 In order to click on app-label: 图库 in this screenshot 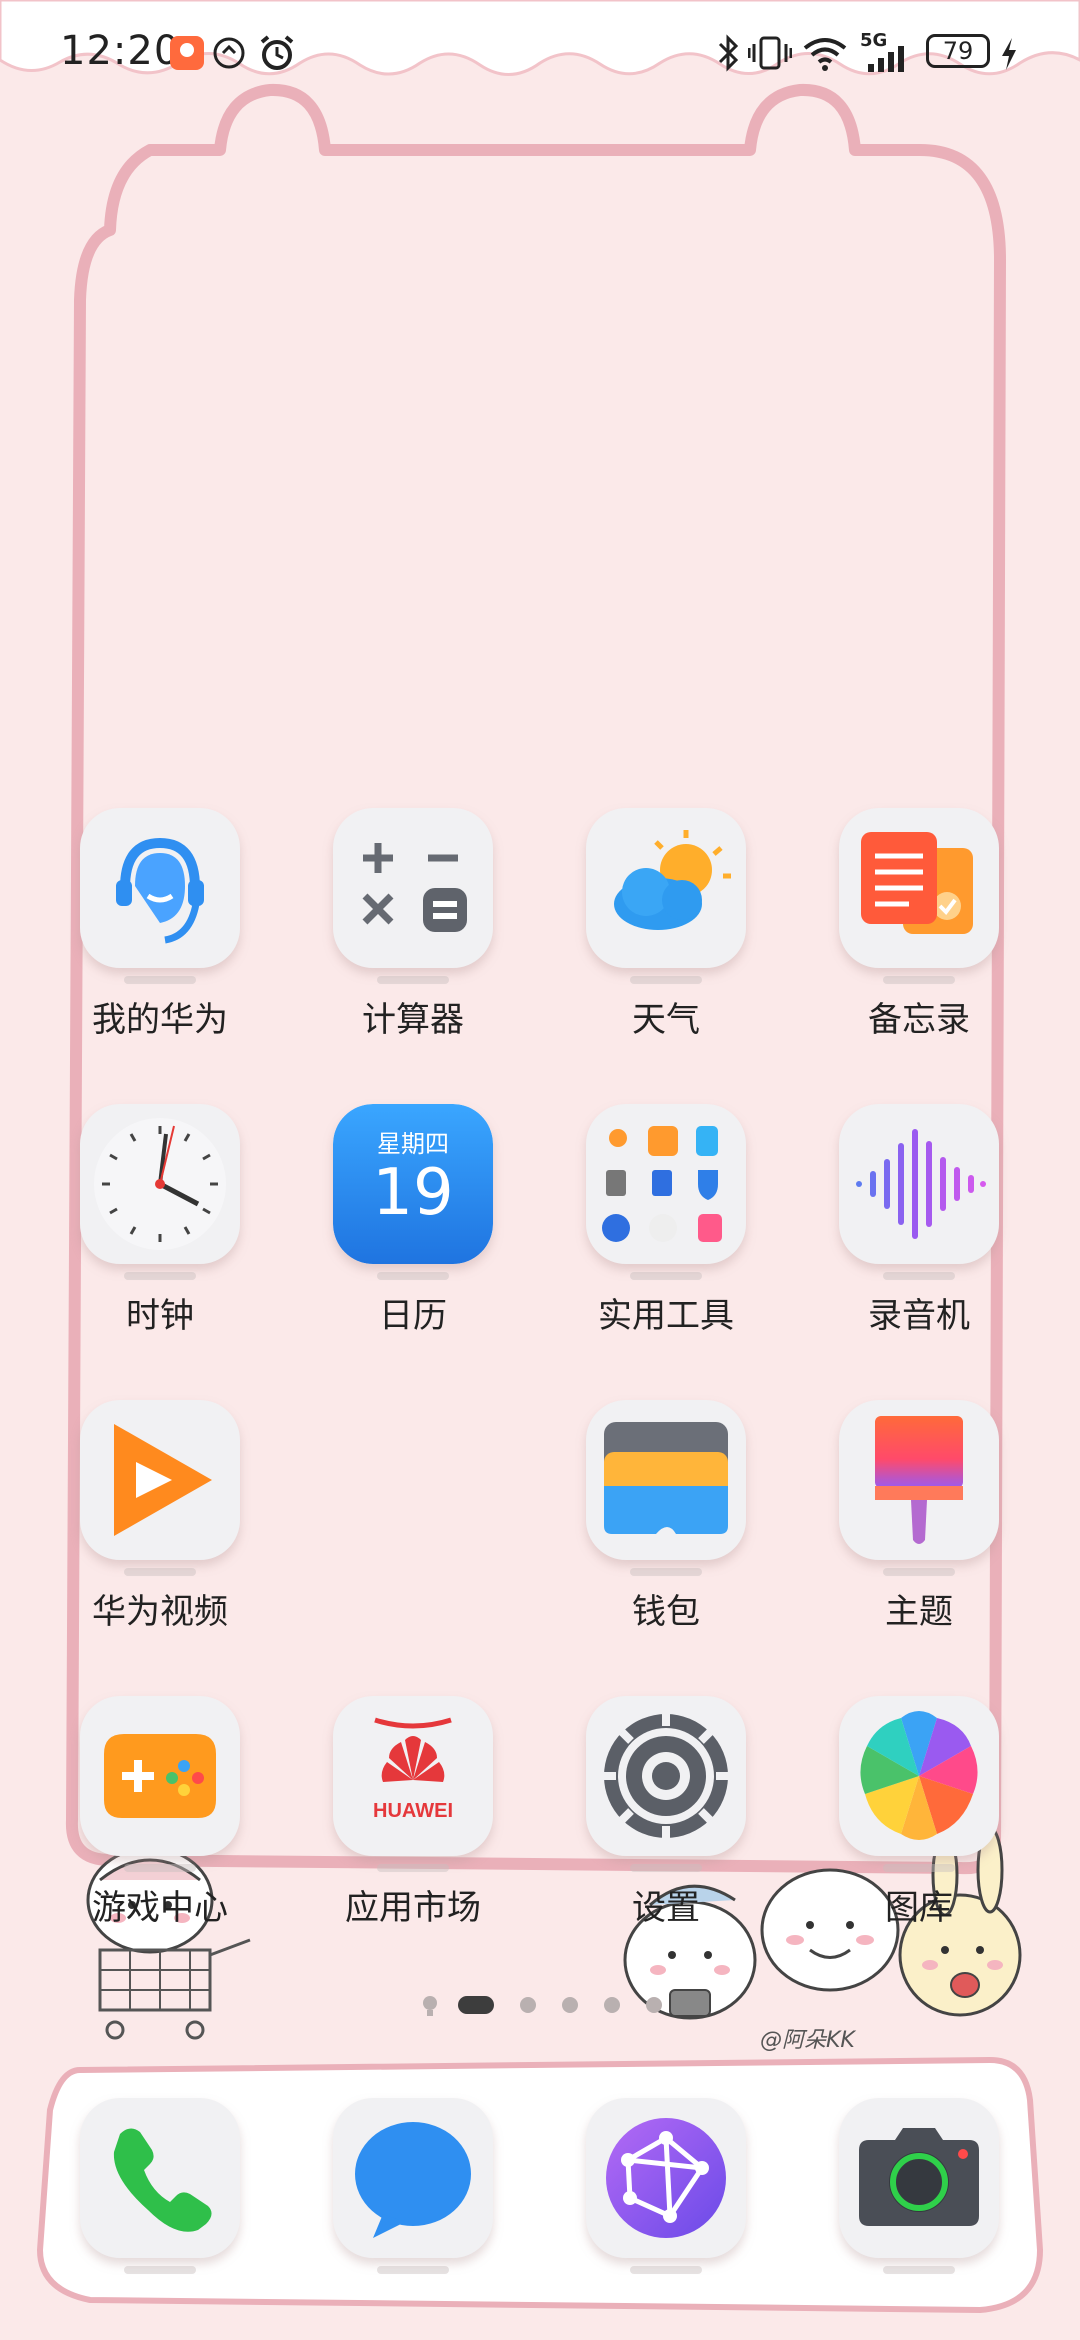, I will do `click(919, 1908)`.